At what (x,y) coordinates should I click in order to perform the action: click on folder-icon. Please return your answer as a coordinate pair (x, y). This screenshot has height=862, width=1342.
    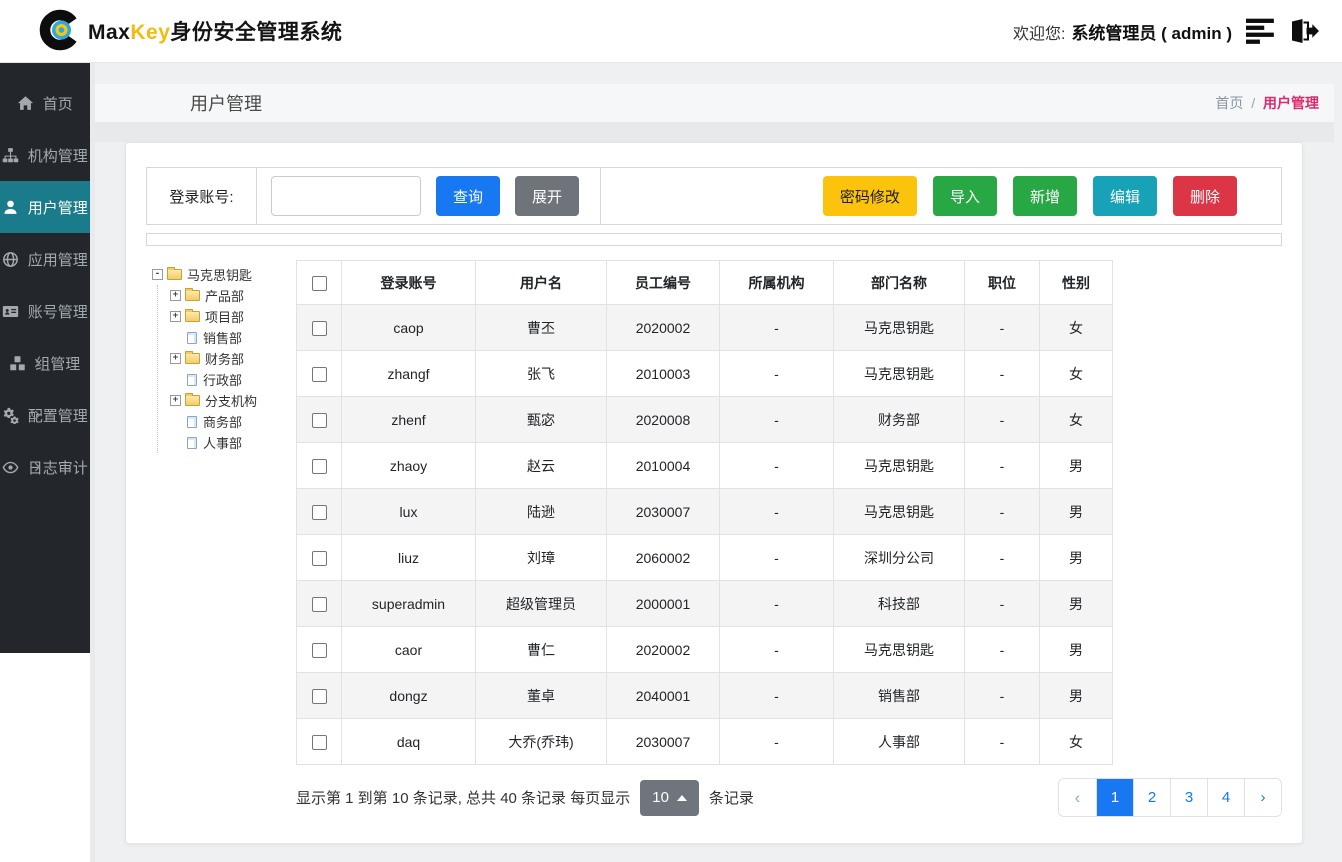
    Looking at the image, I should click on (192, 315).